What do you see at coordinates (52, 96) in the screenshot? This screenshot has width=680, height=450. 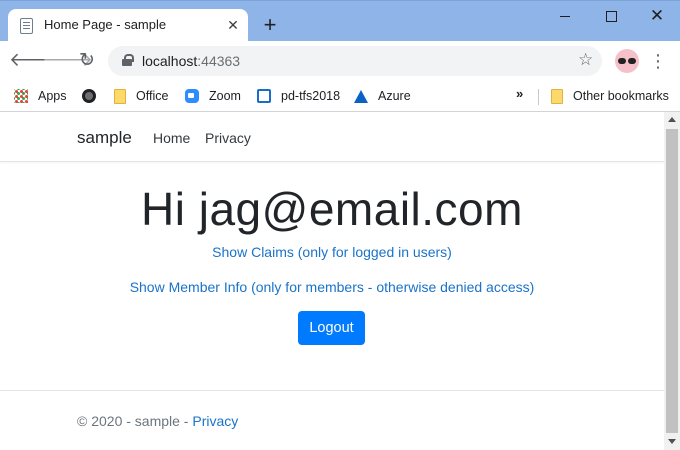 I see `bookmark-label: Apps` at bounding box center [52, 96].